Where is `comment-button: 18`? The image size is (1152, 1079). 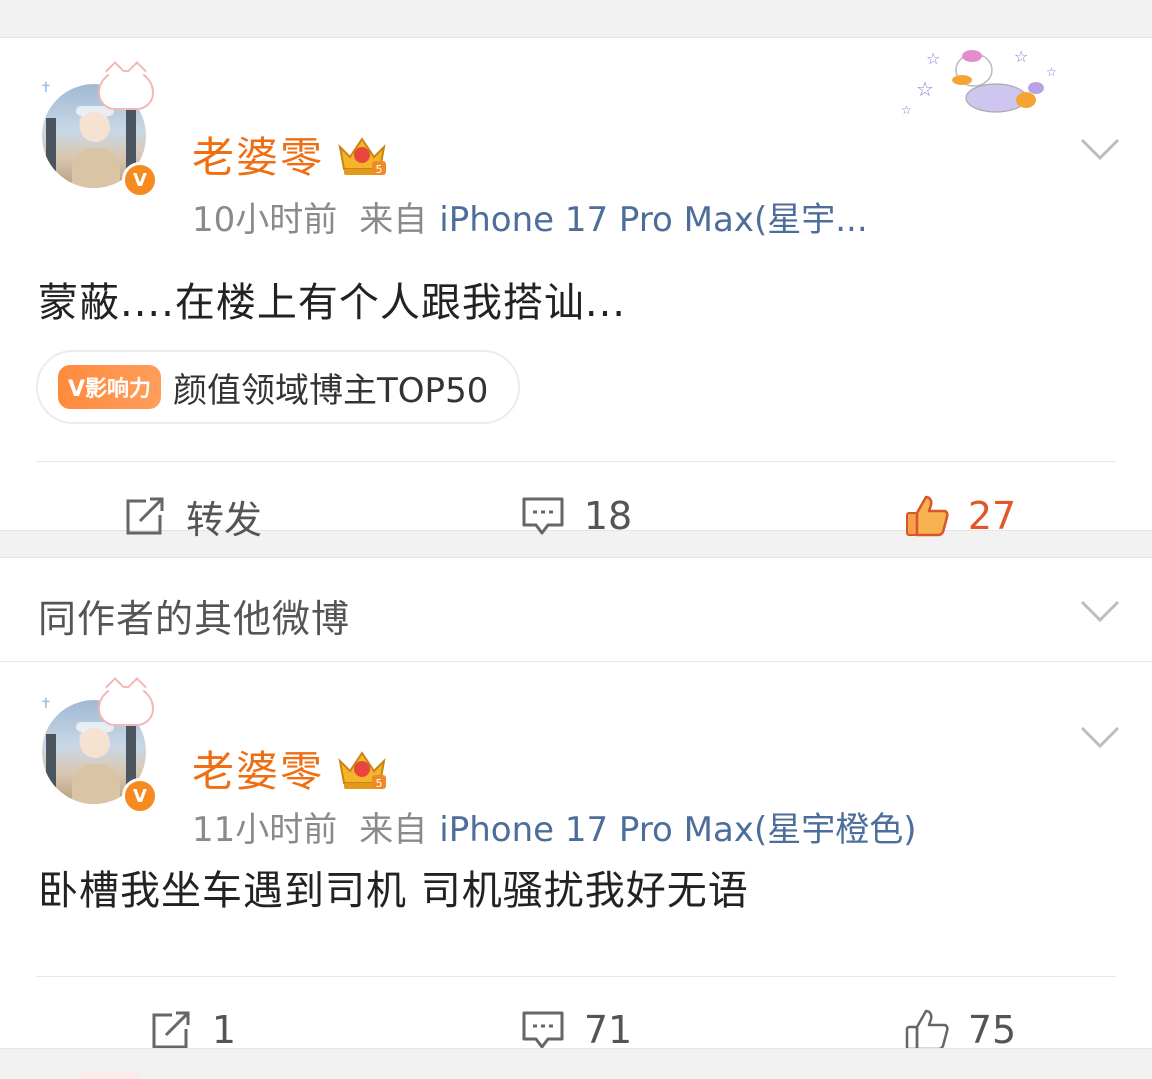
comment-button: 18 is located at coordinates (576, 516).